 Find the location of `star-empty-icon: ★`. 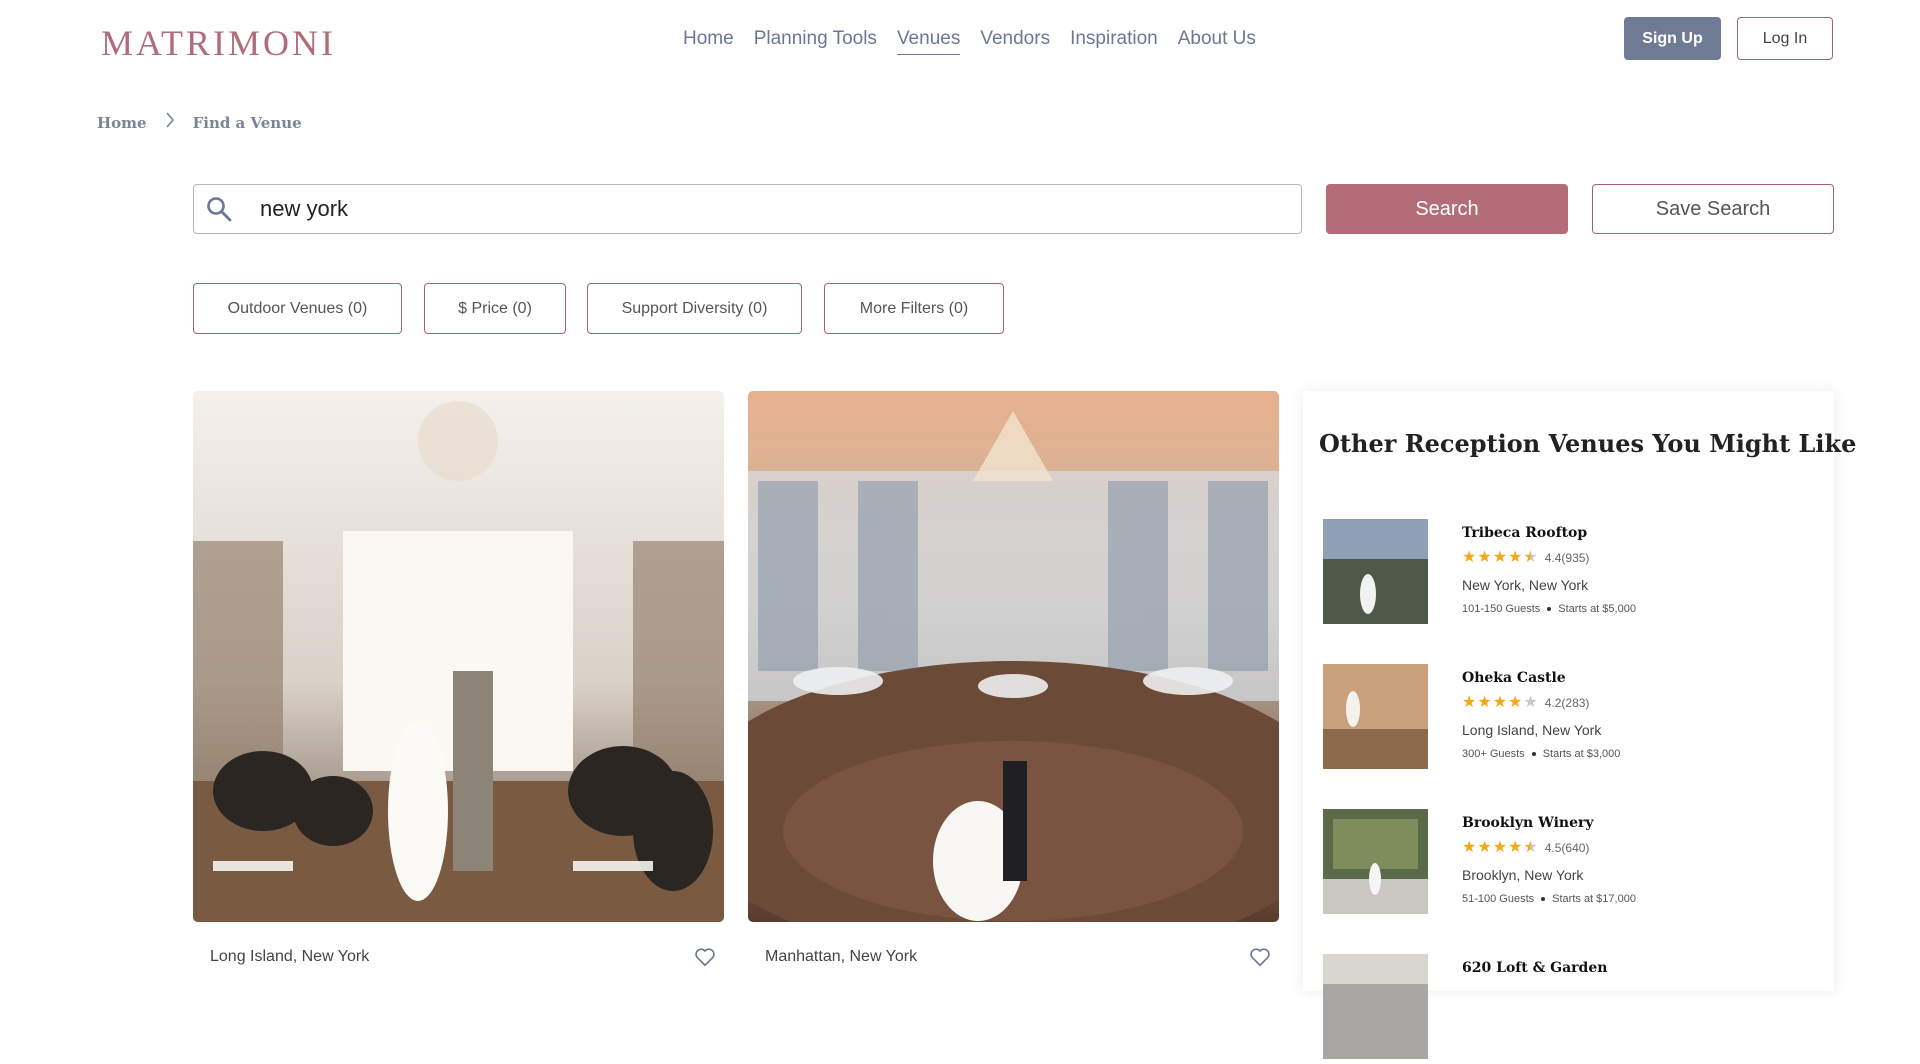

star-empty-icon: ★ is located at coordinates (1530, 702).